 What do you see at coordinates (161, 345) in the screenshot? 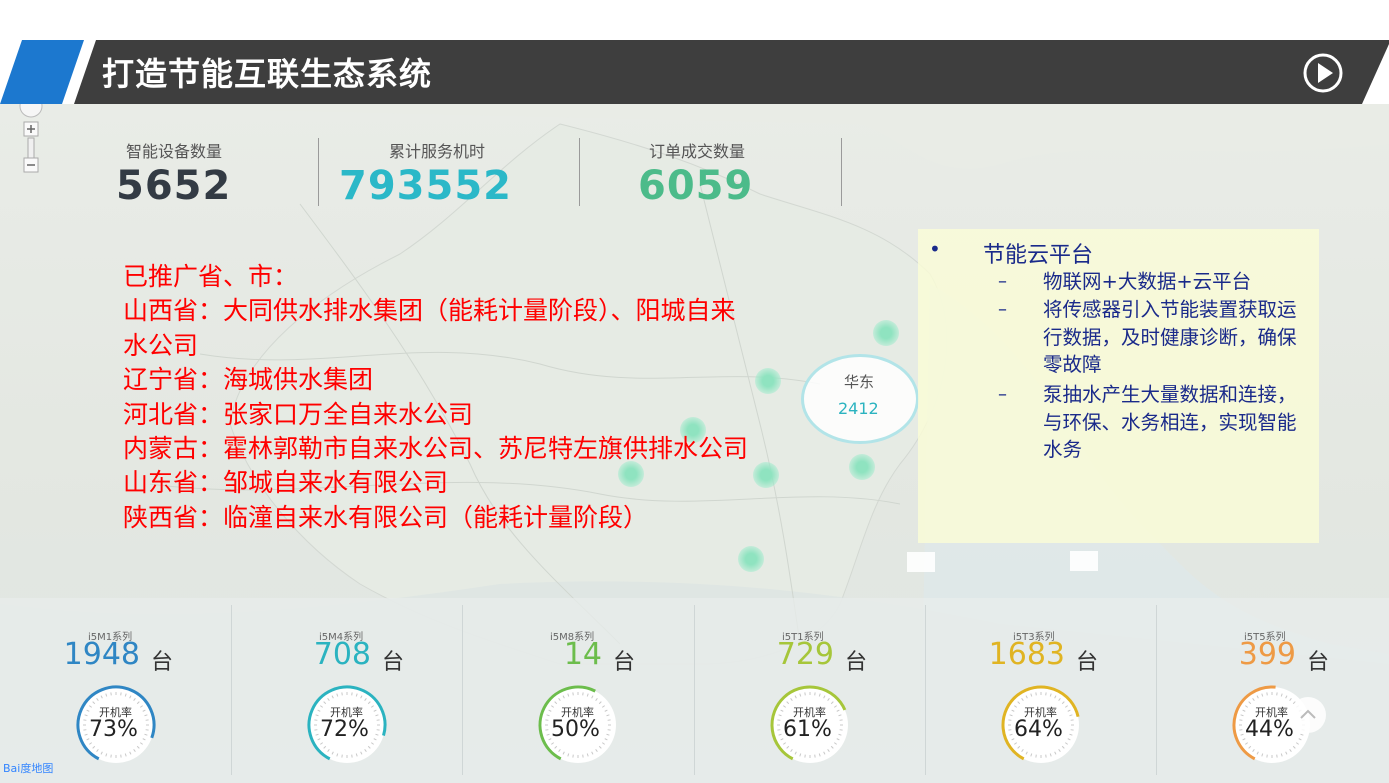
I see `promotion-line: 水公司` at bounding box center [161, 345].